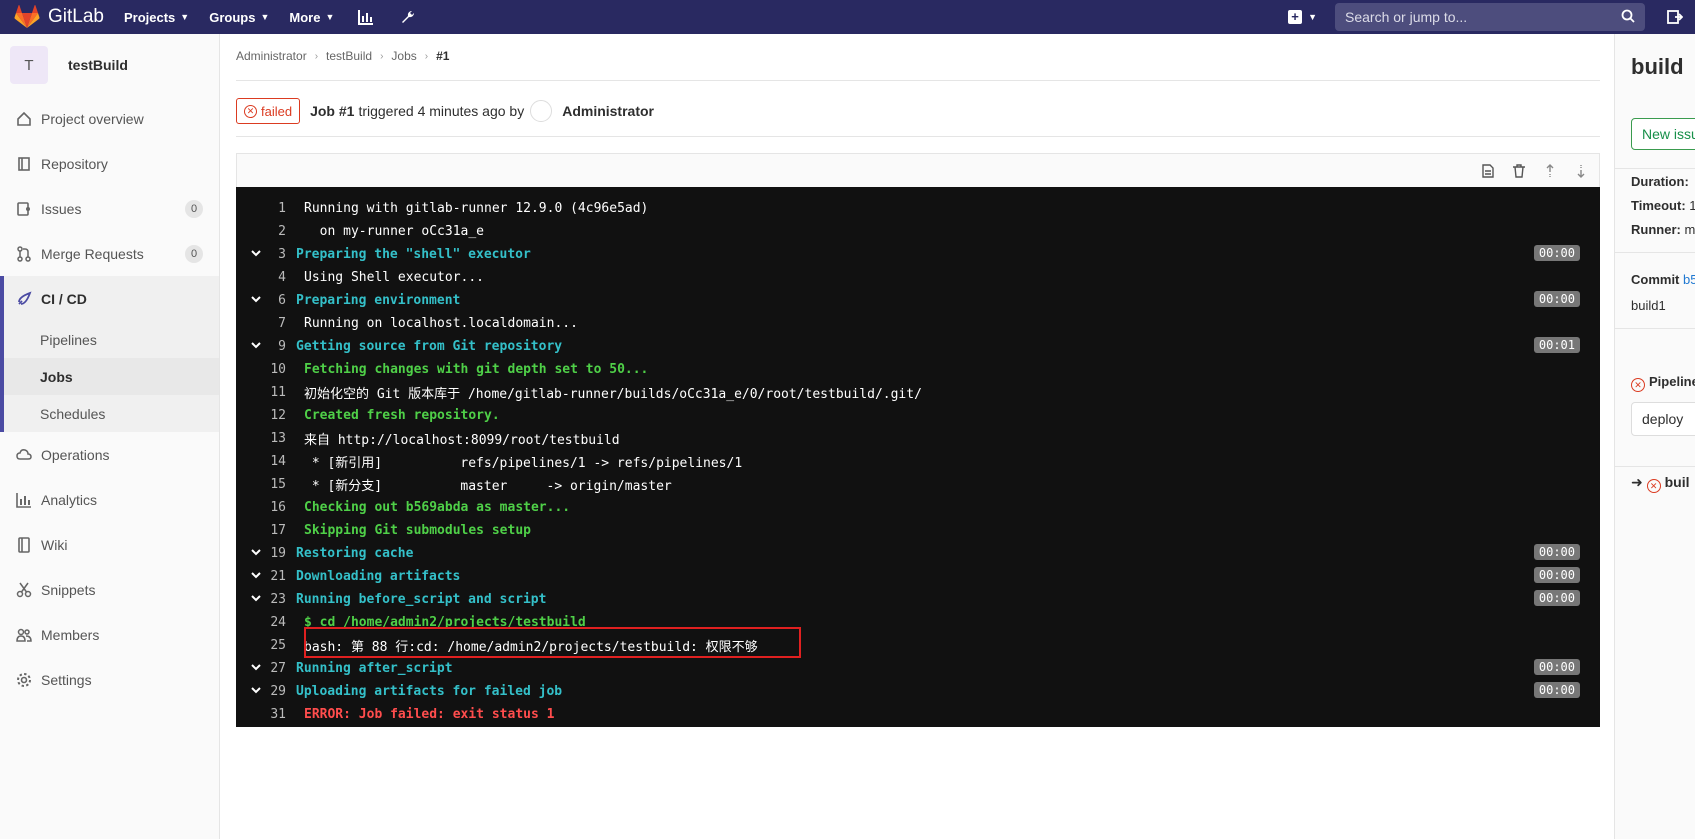  I want to click on line-number: 31, so click(266, 714).